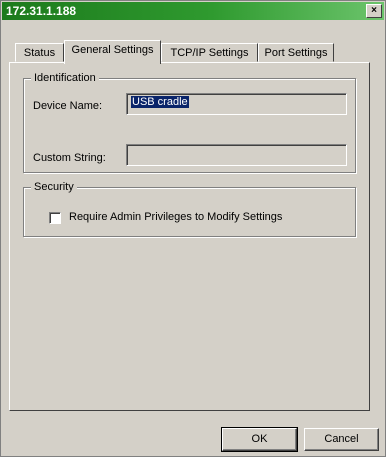  What do you see at coordinates (55, 218) in the screenshot?
I see `require-admin-checkbox` at bounding box center [55, 218].